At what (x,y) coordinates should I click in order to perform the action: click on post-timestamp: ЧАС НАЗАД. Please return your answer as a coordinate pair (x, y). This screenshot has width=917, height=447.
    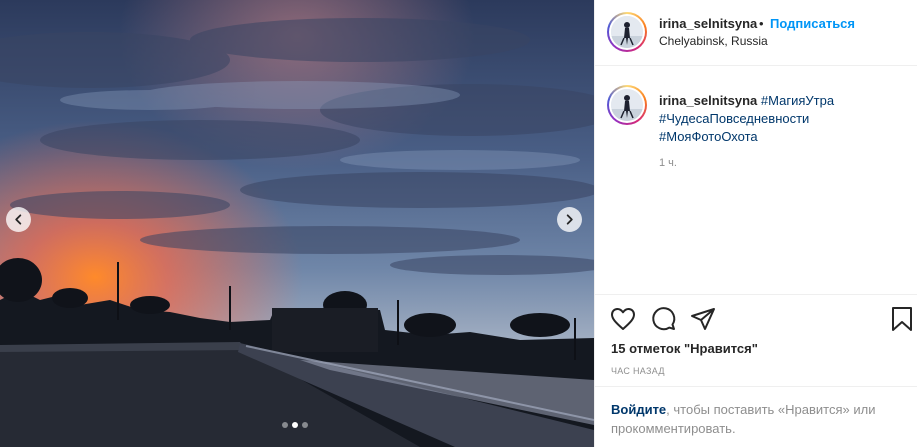
    Looking at the image, I should click on (638, 371).